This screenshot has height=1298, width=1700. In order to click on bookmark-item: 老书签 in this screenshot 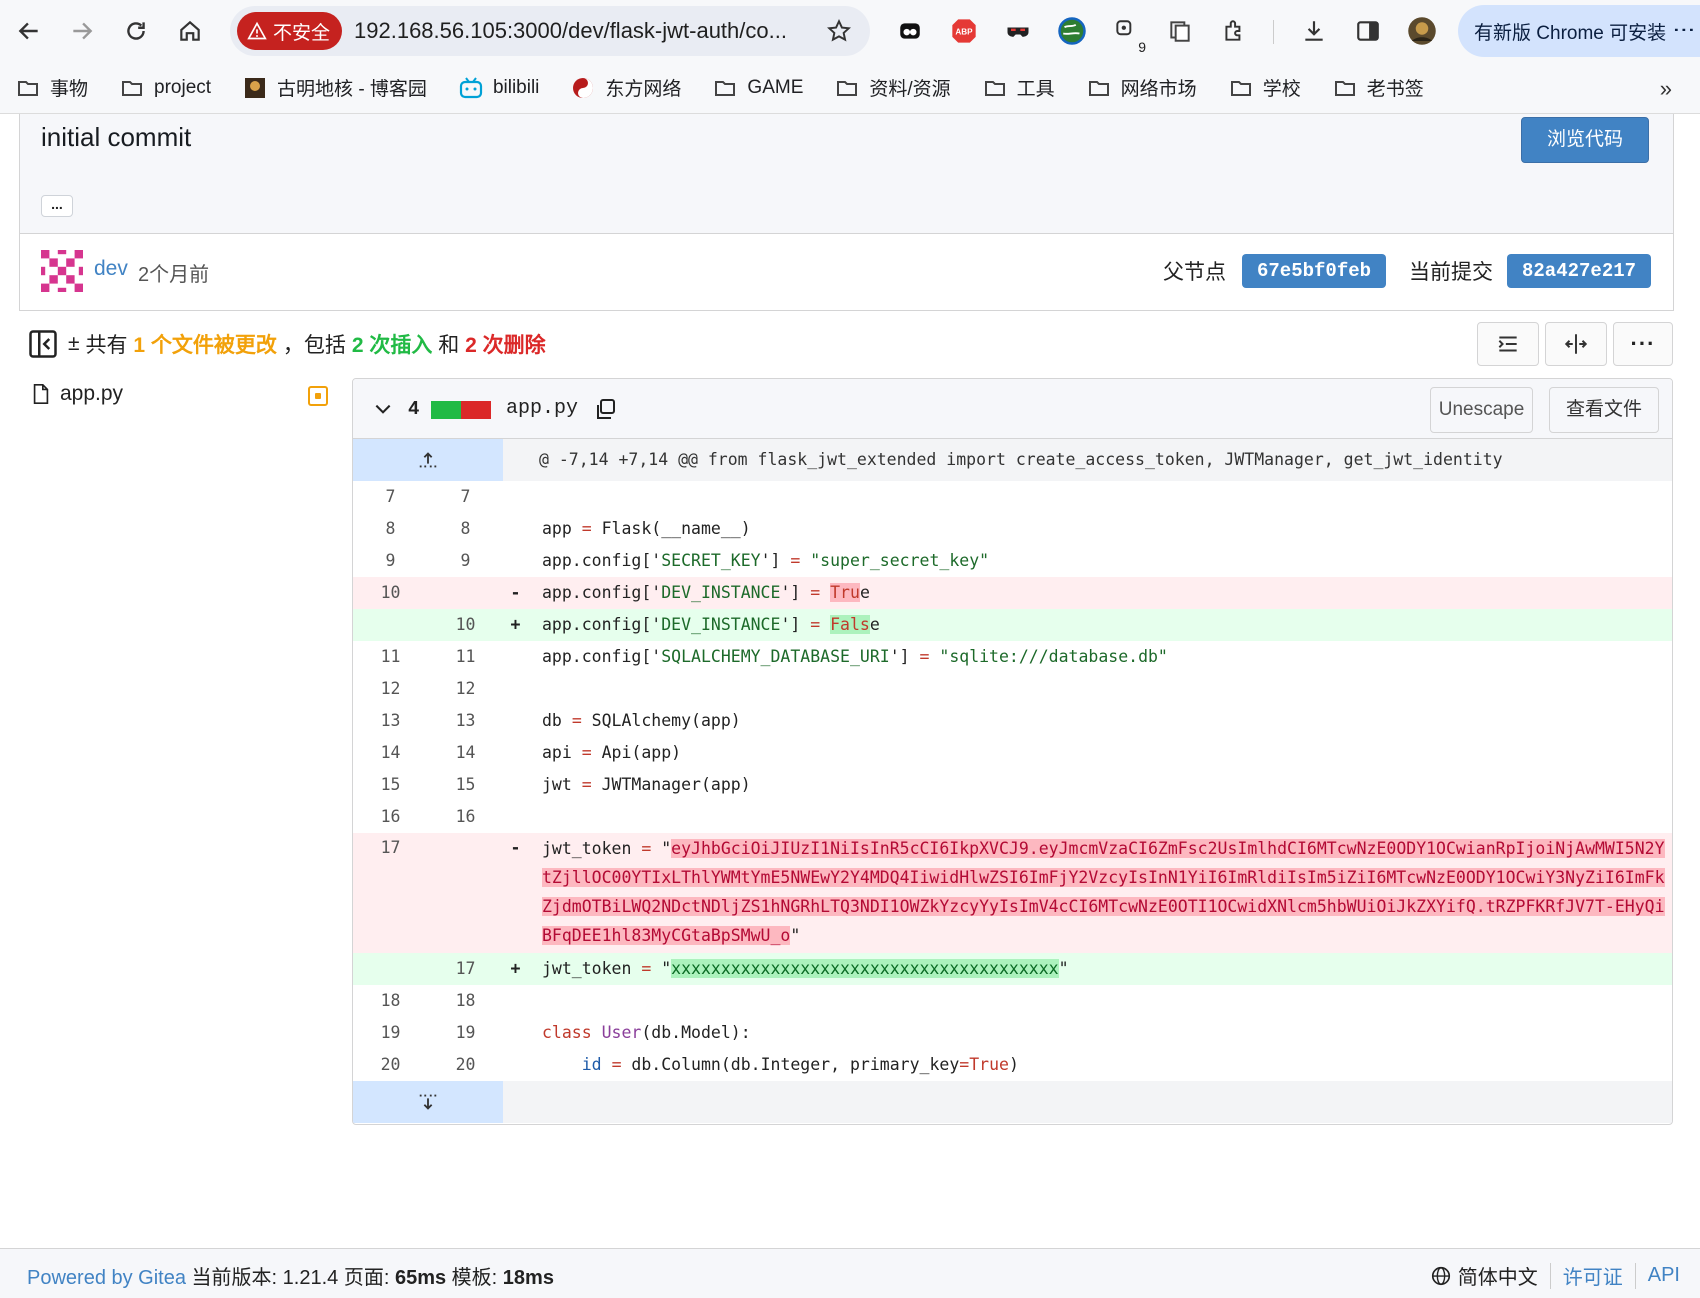, I will do `click(1378, 87)`.